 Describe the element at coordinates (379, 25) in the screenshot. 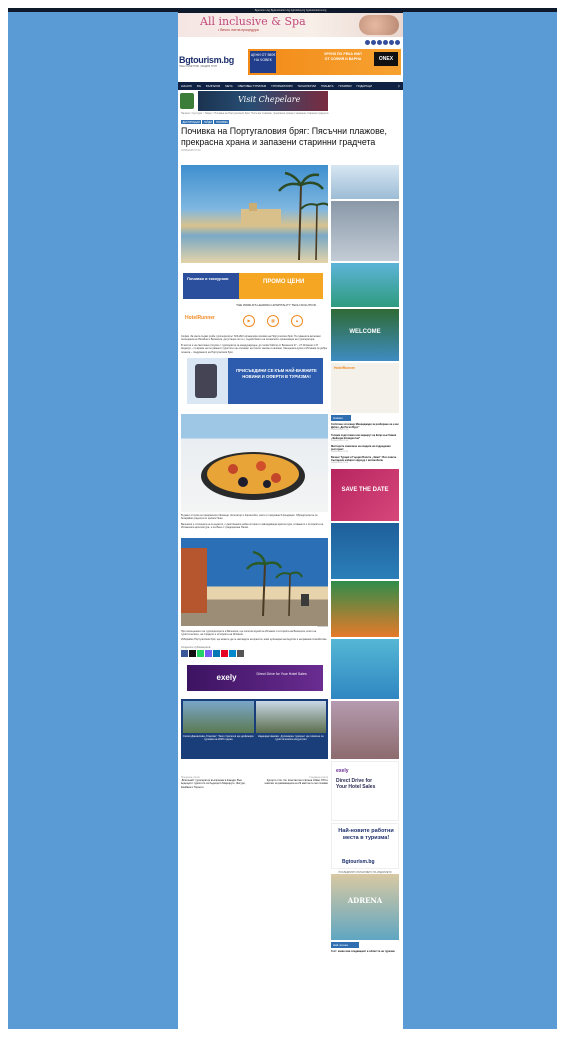

I see `banner-image` at that location.